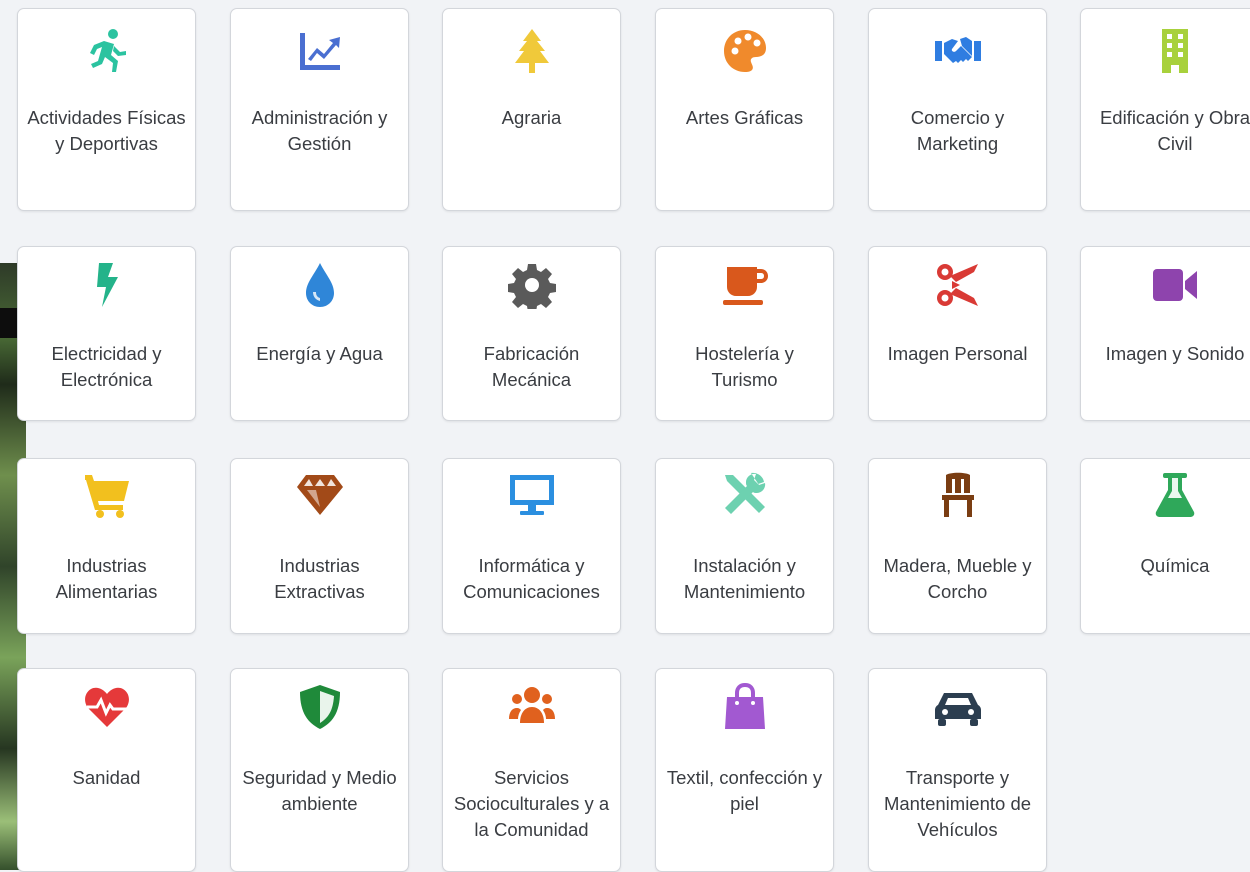 The height and width of the screenshot is (872, 1250). What do you see at coordinates (106, 546) in the screenshot?
I see `category-industrias-alimentarias: Industrias Alimentarias` at bounding box center [106, 546].